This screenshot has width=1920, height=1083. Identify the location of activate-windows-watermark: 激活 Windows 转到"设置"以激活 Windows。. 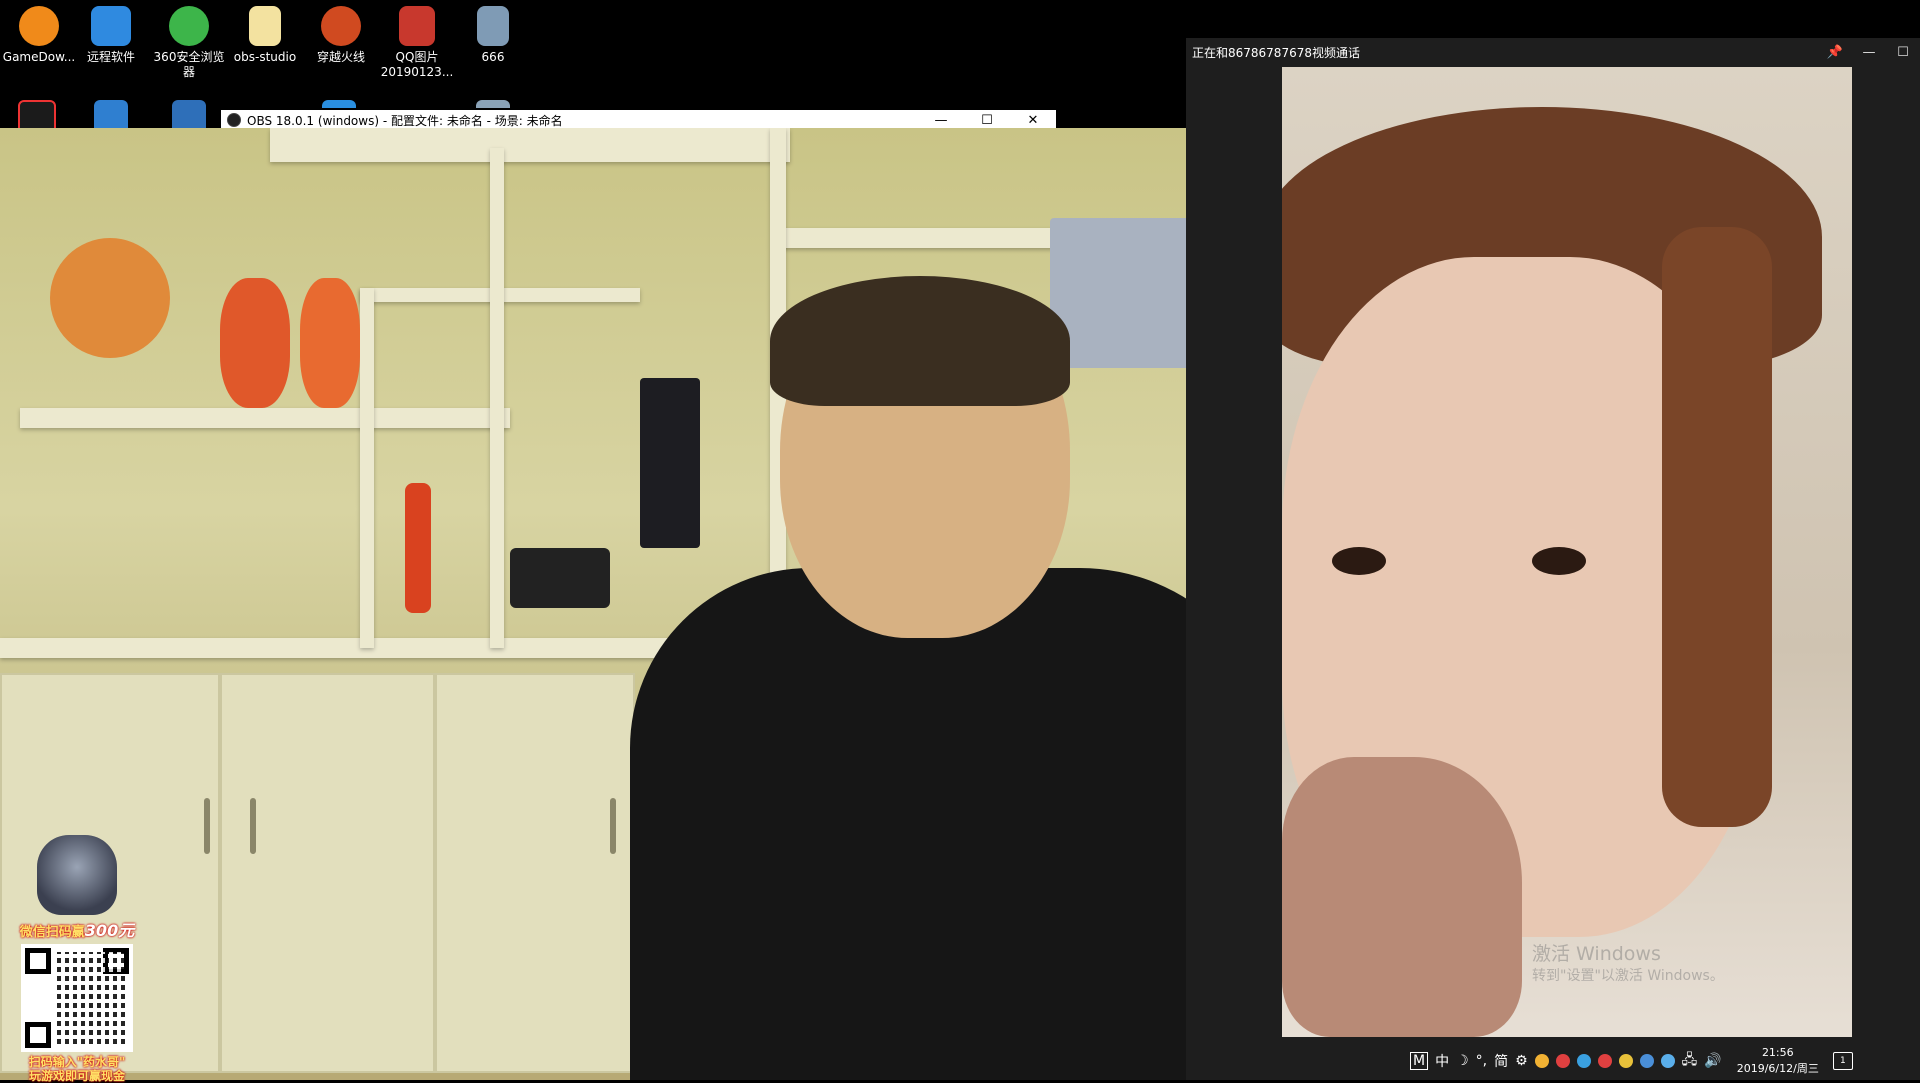
(1628, 965).